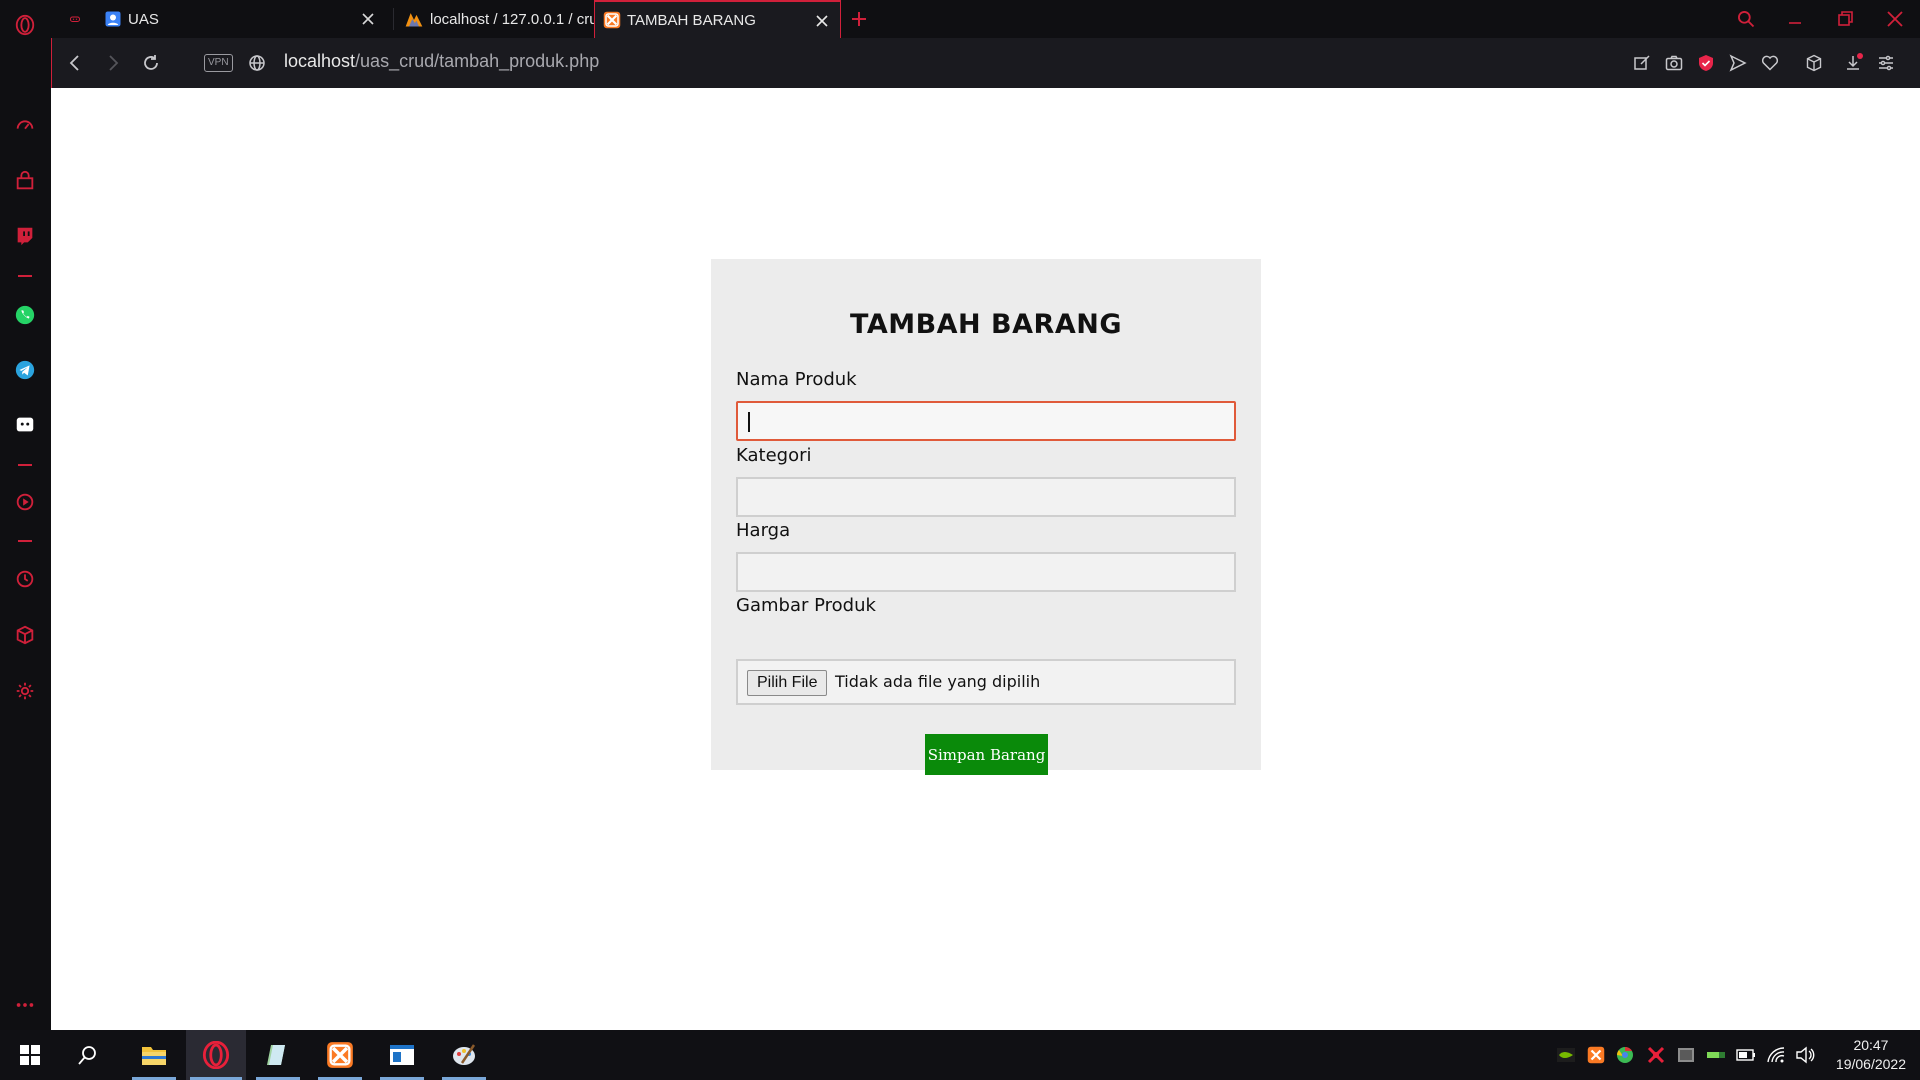 The height and width of the screenshot is (1080, 1920). Describe the element at coordinates (25, 1005) in the screenshot. I see `more-options-icon` at that location.